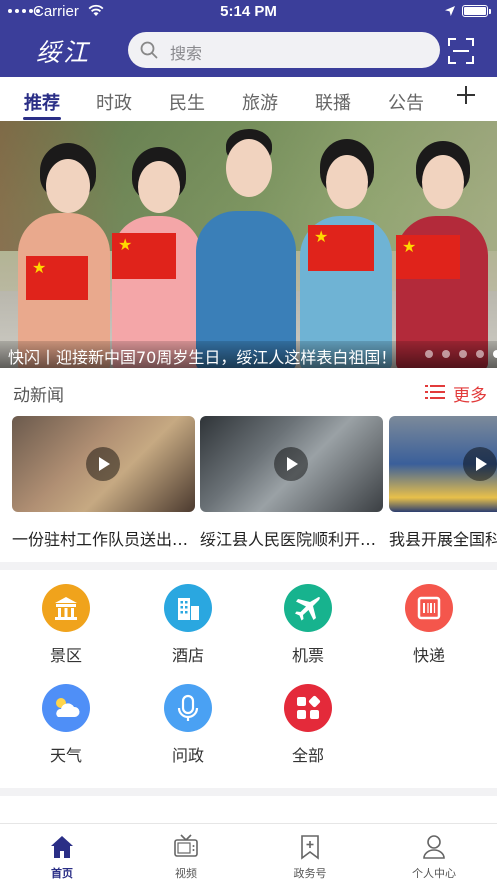  I want to click on service-label: 酒店, so click(187, 655).